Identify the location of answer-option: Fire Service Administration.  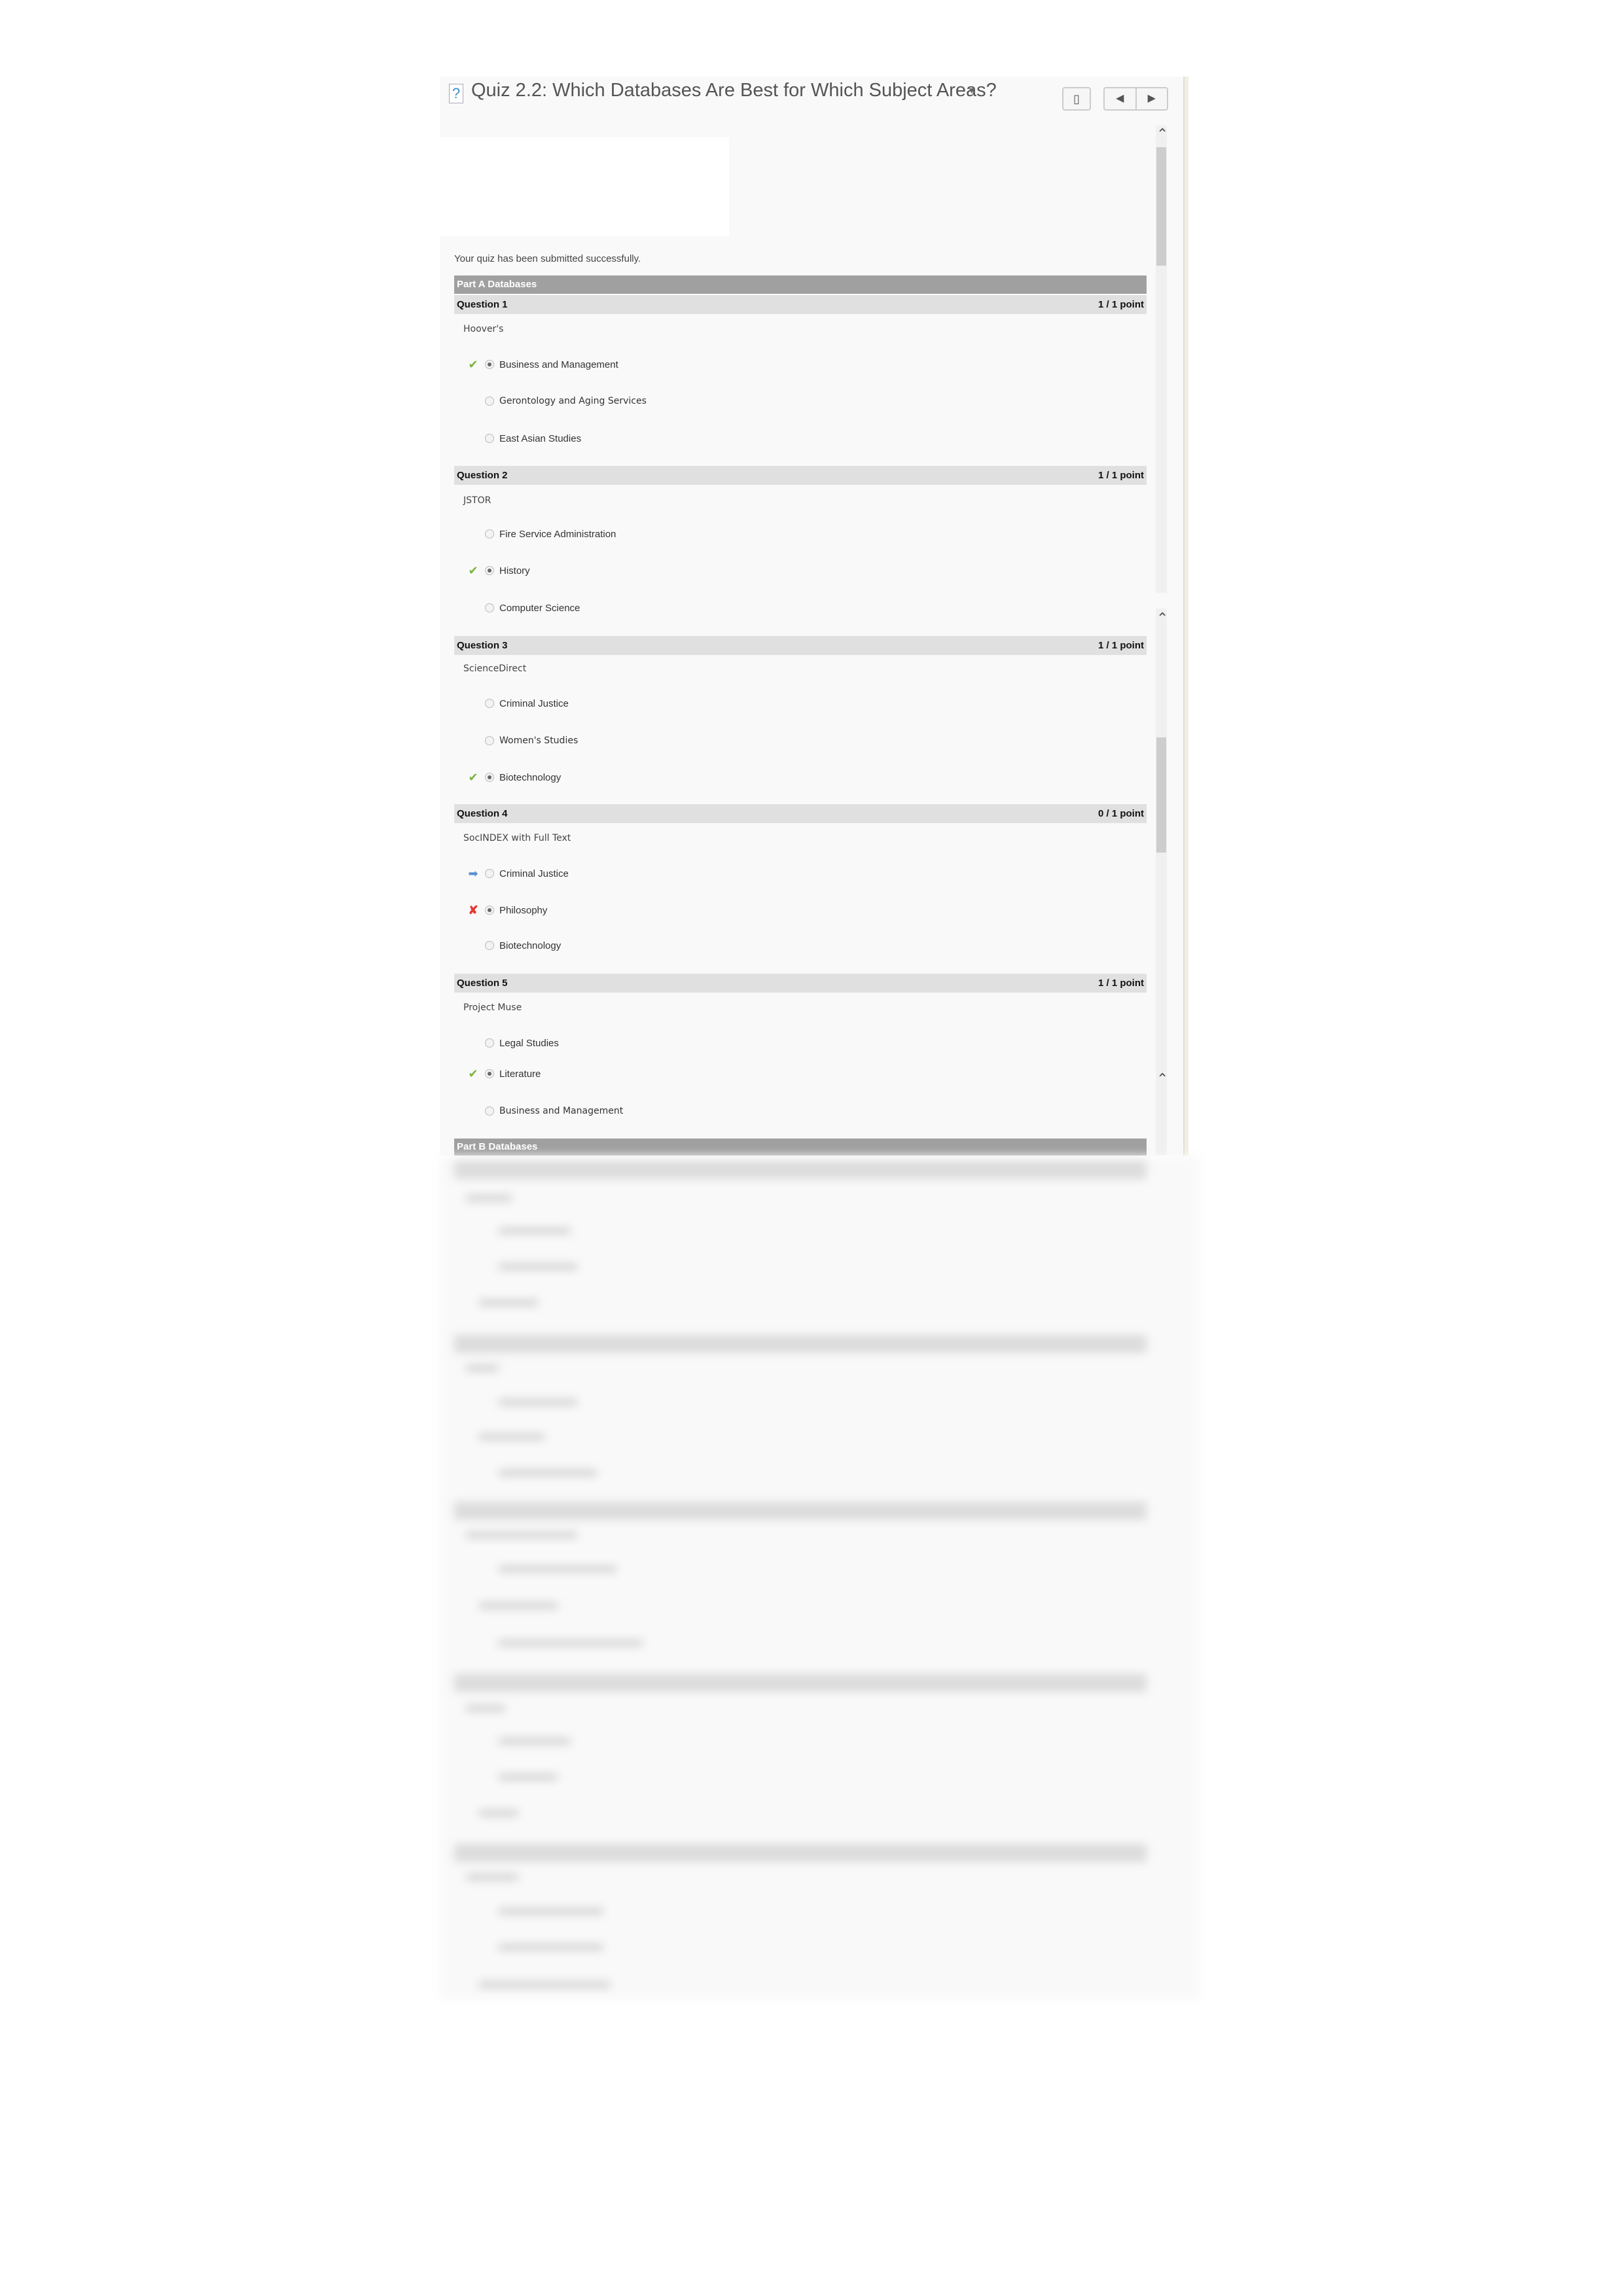
(538, 534).